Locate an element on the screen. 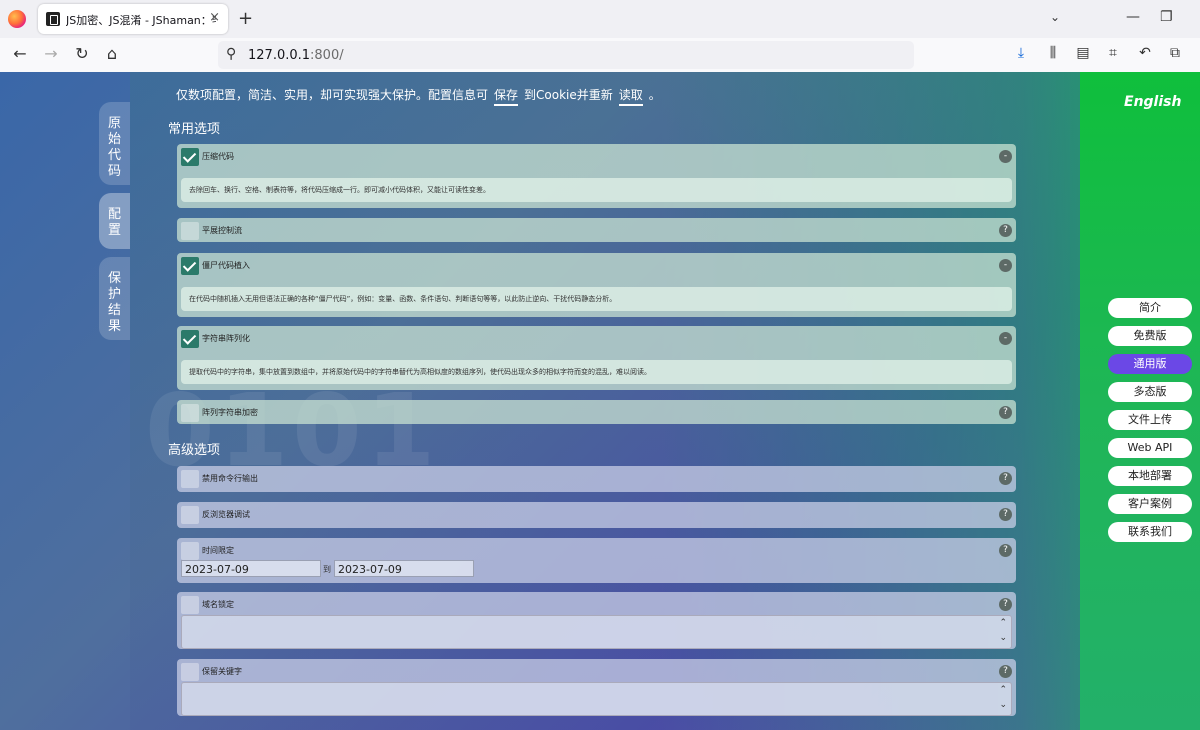 The width and height of the screenshot is (1200, 730). time-limit-checkbox is located at coordinates (190, 551).